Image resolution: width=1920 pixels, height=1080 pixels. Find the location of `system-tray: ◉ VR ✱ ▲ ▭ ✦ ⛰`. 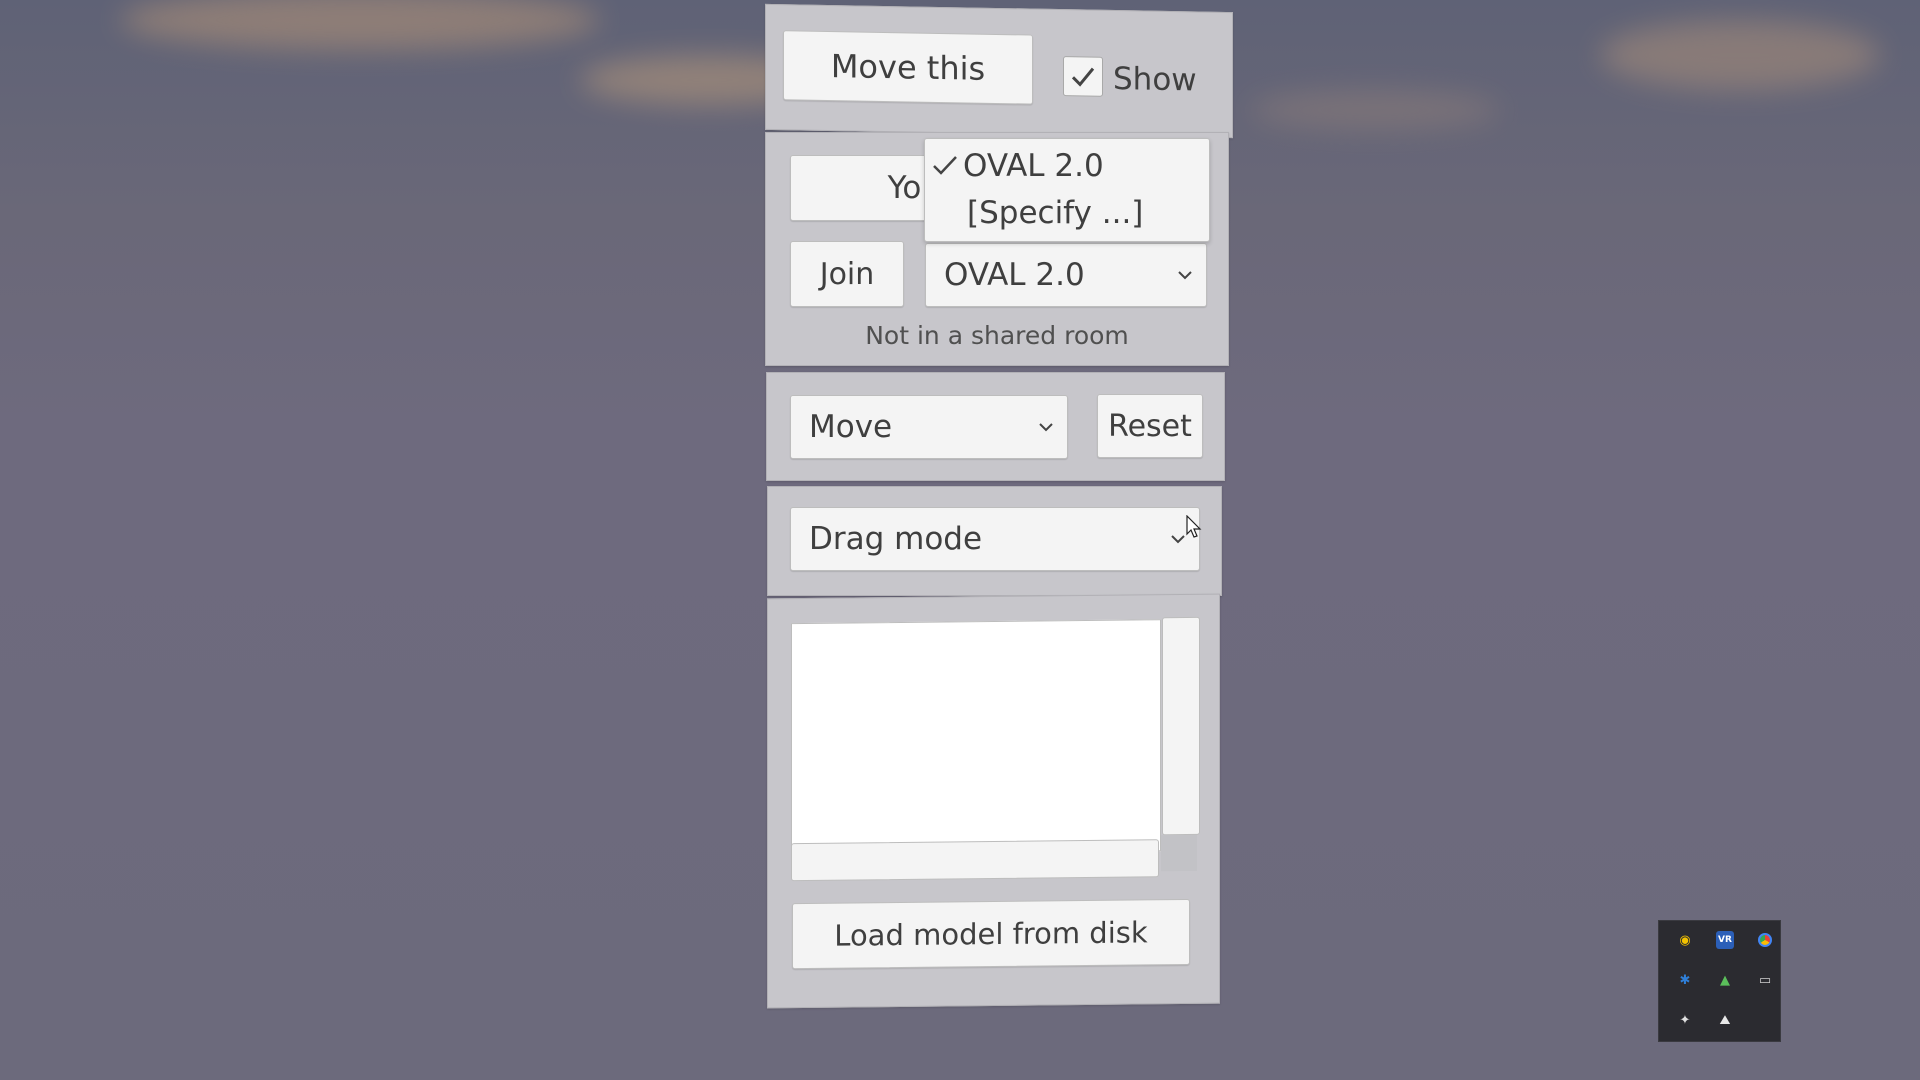

system-tray: ◉ VR ✱ ▲ ▭ ✦ ⛰ is located at coordinates (1719, 981).